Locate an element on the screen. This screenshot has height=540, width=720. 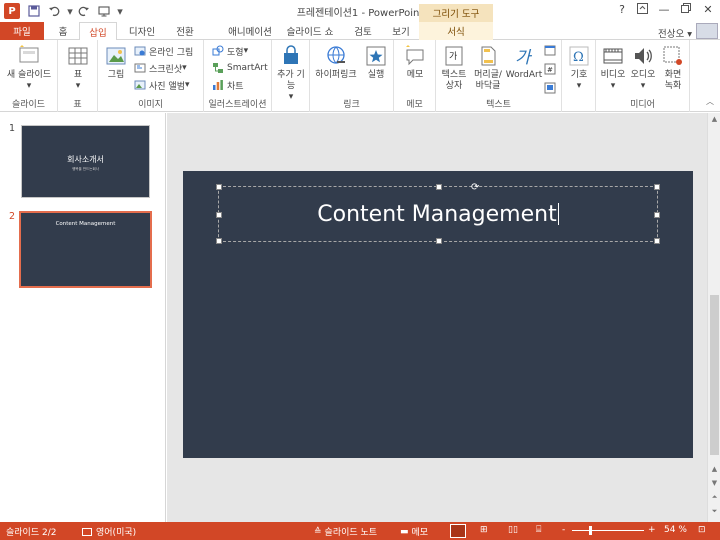
photo-album-button: 사진 앨범 ▾ is located at coordinates (162, 85).